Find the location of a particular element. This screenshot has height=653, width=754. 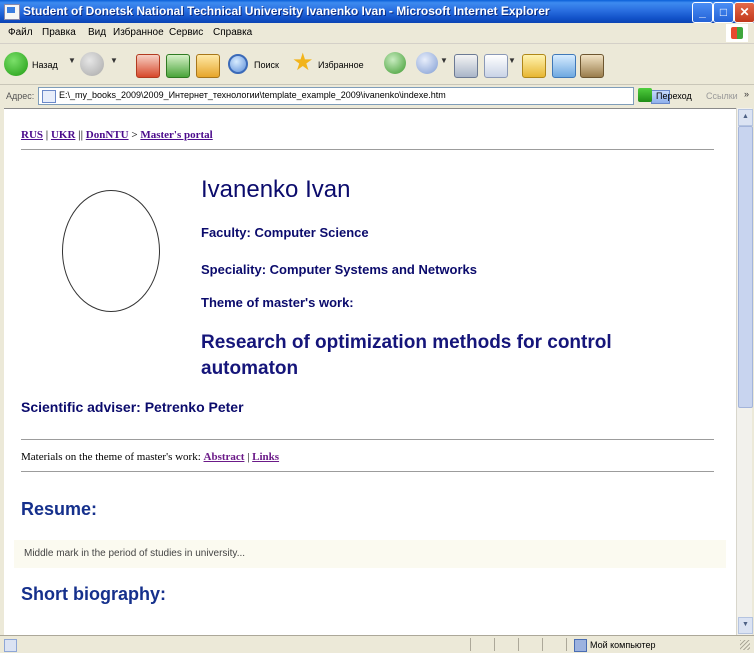

student-name: Ivanenko Ivan is located at coordinates (276, 189).